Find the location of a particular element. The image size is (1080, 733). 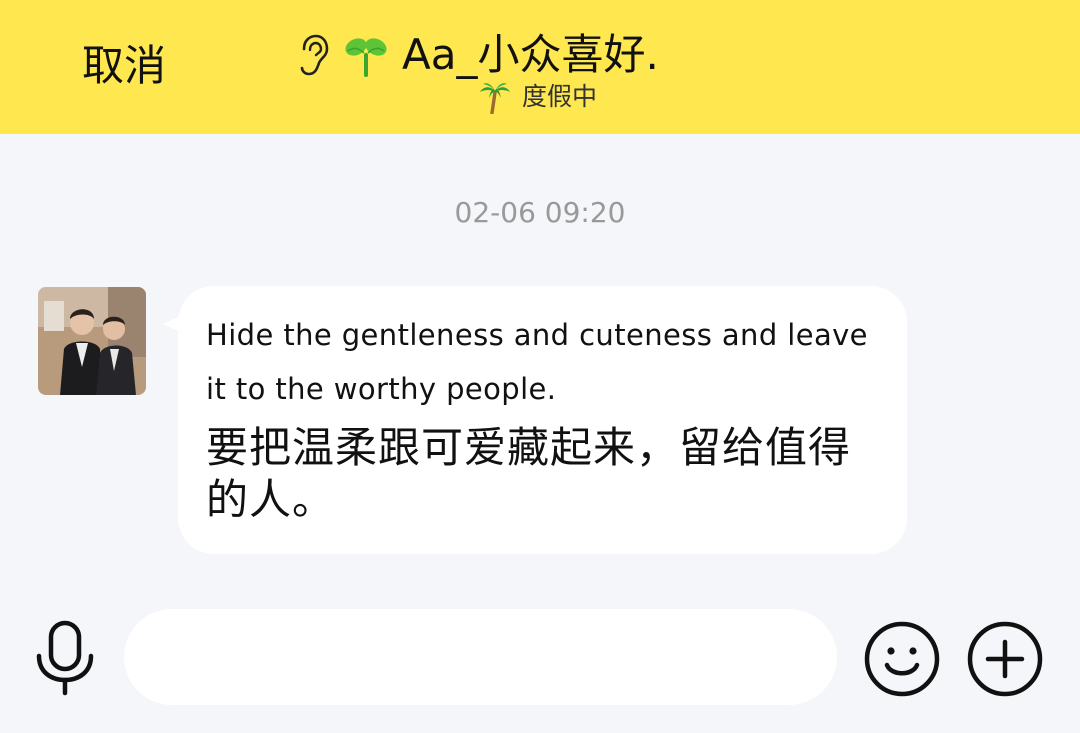

ear-icon is located at coordinates (314, 55).